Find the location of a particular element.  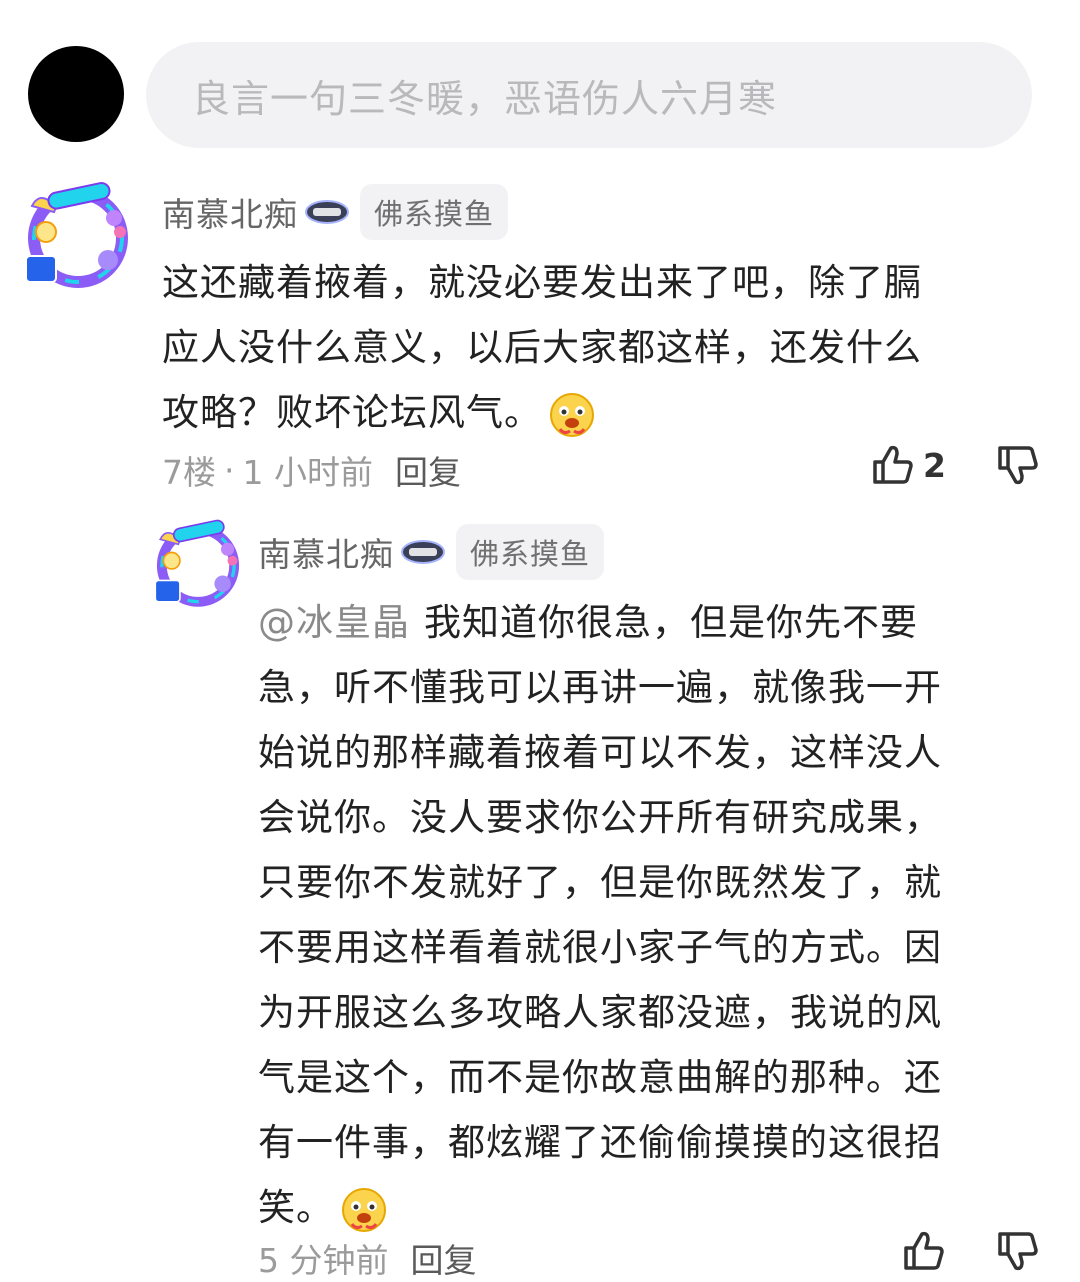

comment-line: @冰皇晶 我知道你很急，但是你先不要 is located at coordinates (638, 622).